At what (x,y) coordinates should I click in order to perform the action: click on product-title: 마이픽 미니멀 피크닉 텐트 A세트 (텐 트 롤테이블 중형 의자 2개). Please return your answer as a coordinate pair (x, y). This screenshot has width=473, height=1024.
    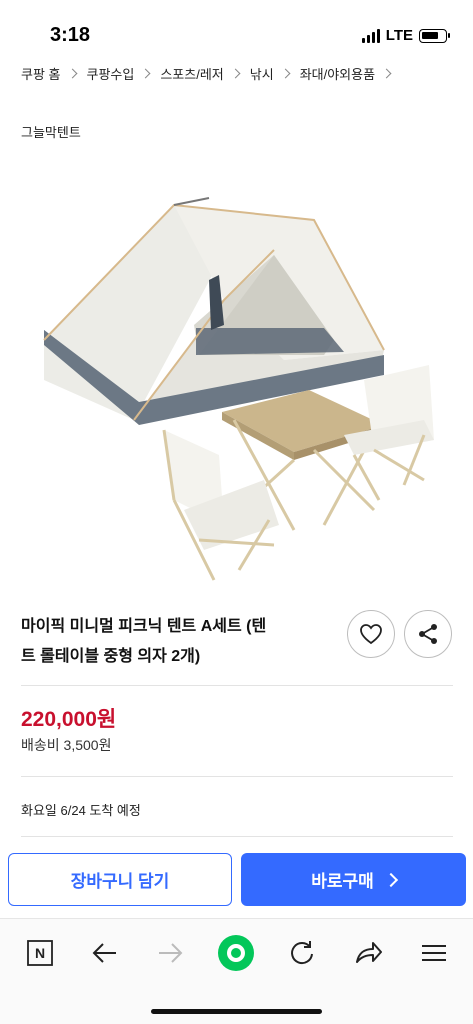
    Looking at the image, I should click on (171, 642).